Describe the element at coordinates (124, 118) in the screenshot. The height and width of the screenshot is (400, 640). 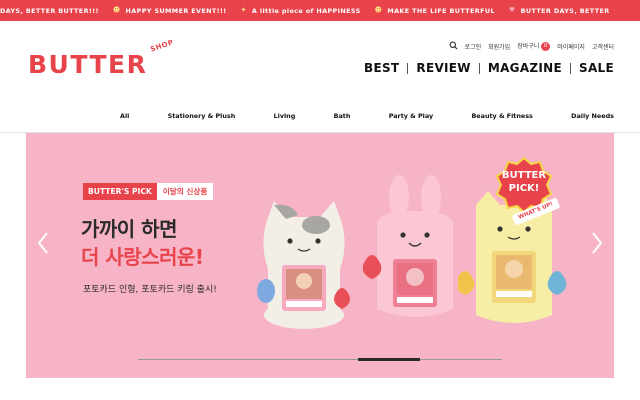
I see `category-all: All` at that location.